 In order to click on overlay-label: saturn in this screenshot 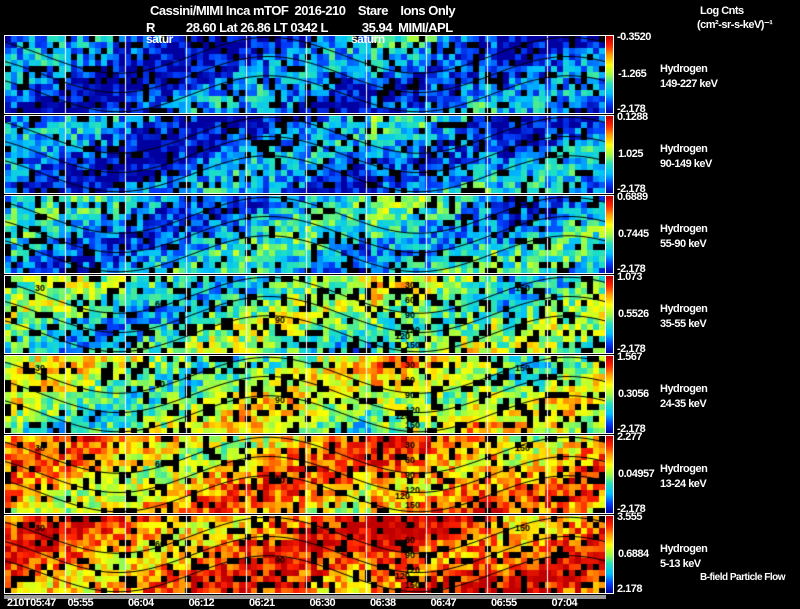, I will do `click(368, 39)`.